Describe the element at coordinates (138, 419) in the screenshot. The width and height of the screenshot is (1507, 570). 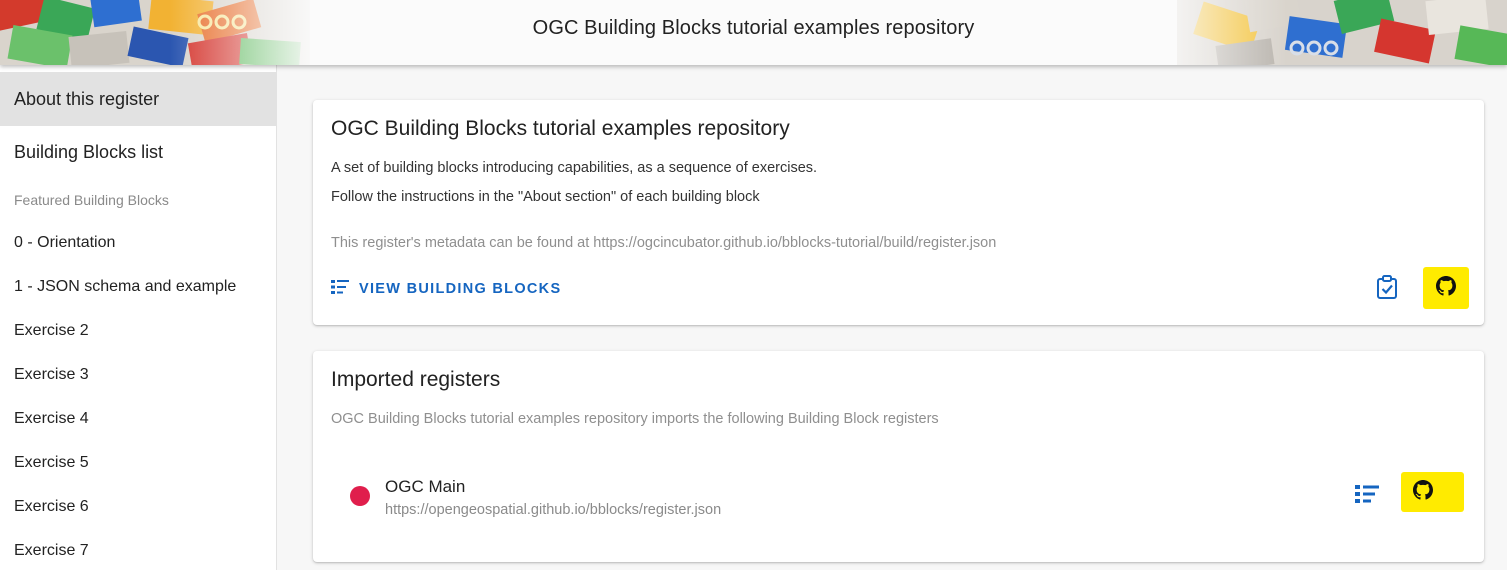
I see `sidebar-item-featured: Exercise 4` at that location.